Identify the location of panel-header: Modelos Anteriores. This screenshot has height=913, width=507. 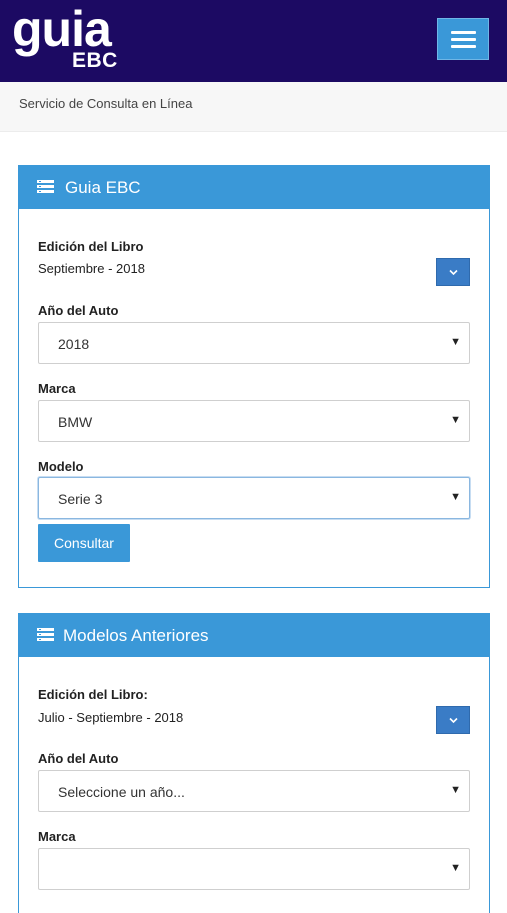
(254, 635).